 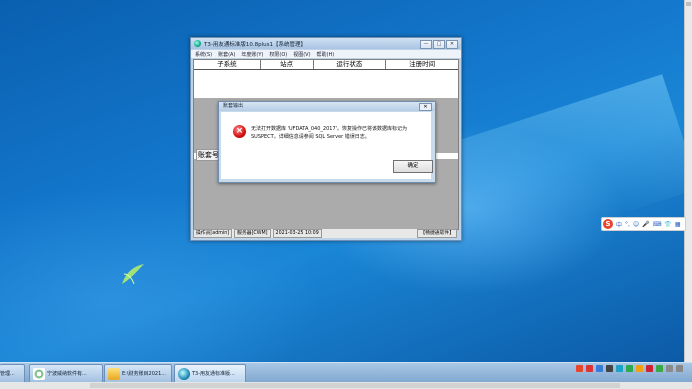 I want to click on col-run-status: 运行状态, so click(x=350, y=64).